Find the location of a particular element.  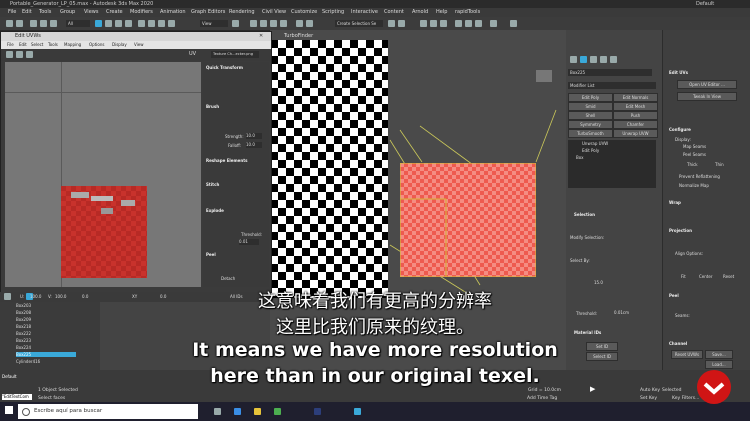

uv-move-icon is located at coordinates (9, 54).